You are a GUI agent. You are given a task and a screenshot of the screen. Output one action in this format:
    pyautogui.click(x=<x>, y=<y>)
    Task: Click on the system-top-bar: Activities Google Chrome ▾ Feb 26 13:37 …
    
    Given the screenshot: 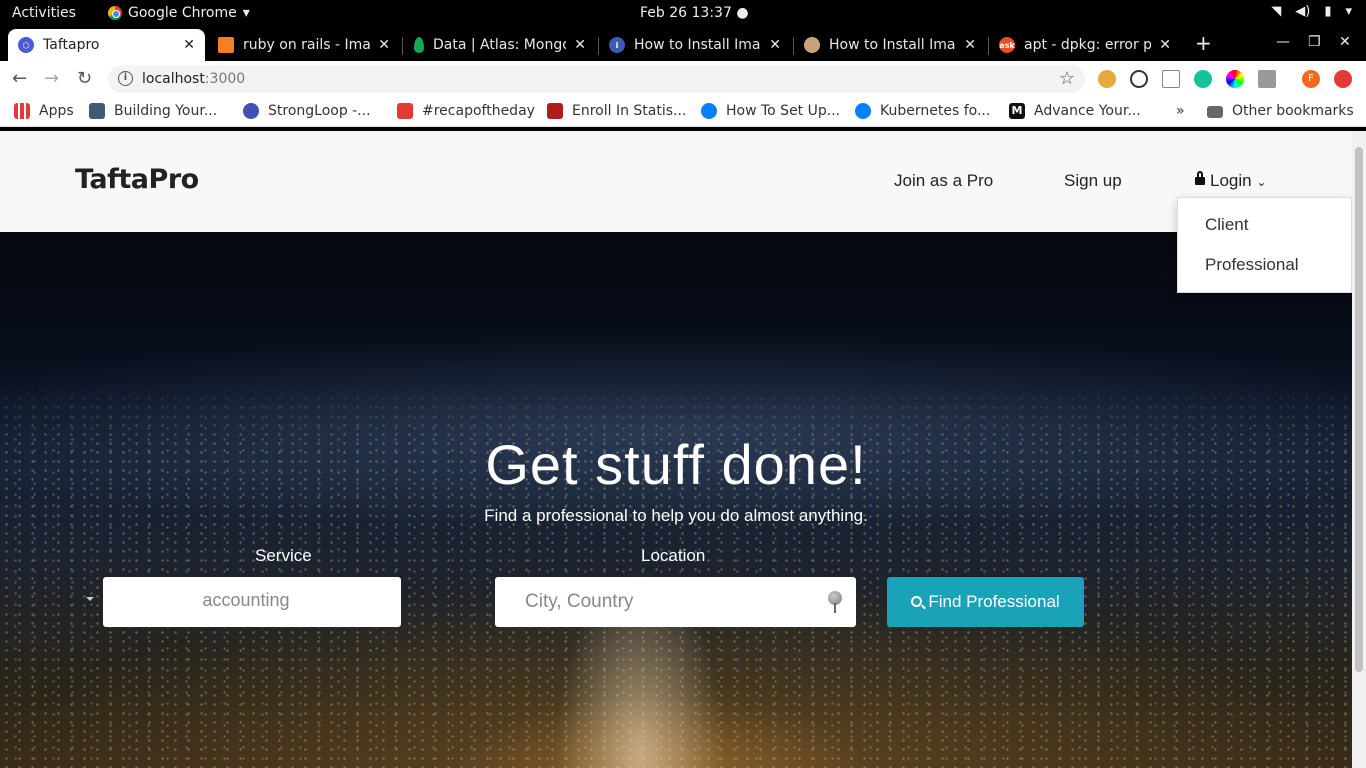 What is the action you would take?
    pyautogui.click(x=683, y=13)
    